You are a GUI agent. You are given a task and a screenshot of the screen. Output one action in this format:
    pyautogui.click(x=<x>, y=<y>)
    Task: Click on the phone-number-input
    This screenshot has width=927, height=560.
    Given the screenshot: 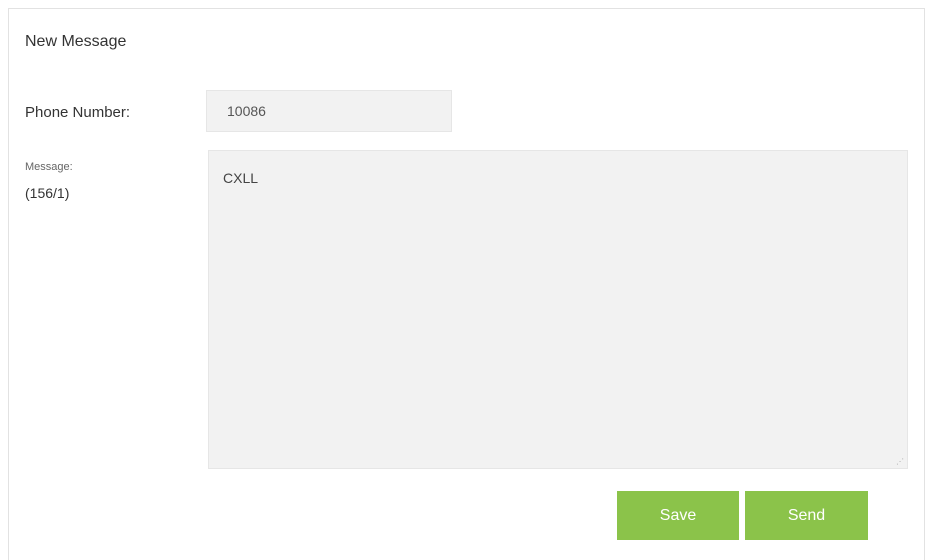 What is the action you would take?
    pyautogui.click(x=329, y=111)
    